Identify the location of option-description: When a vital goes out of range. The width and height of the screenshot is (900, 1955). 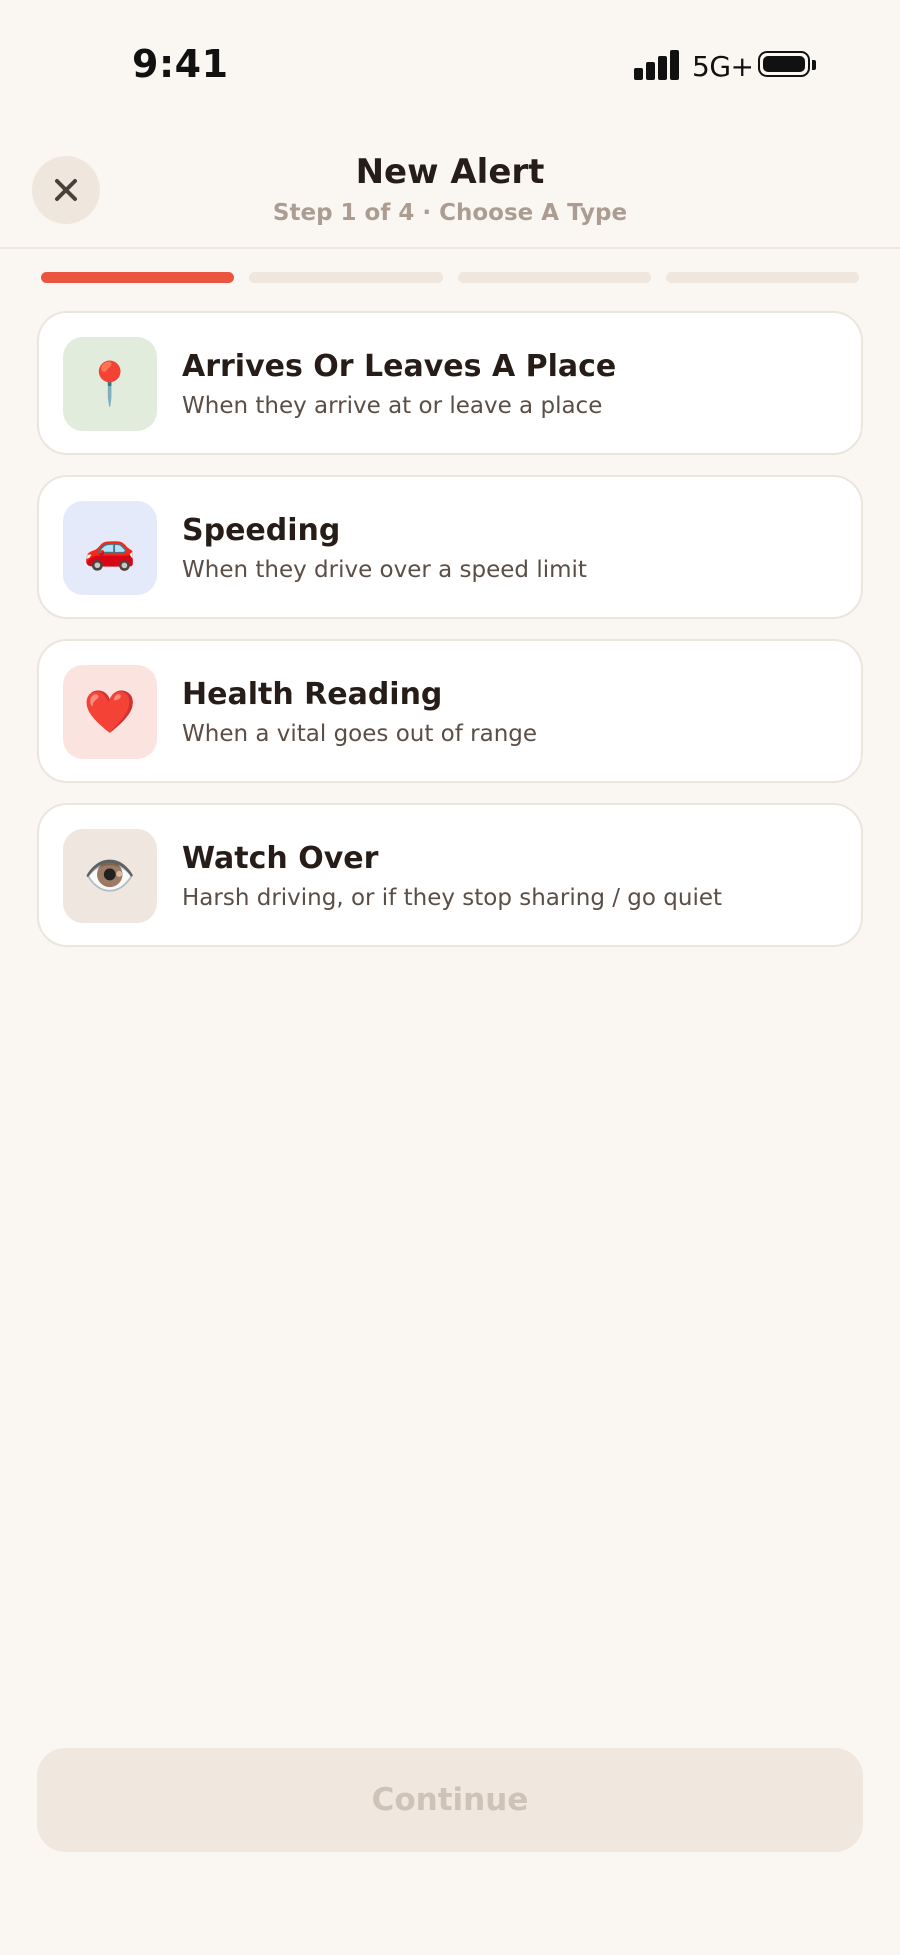
(360, 734).